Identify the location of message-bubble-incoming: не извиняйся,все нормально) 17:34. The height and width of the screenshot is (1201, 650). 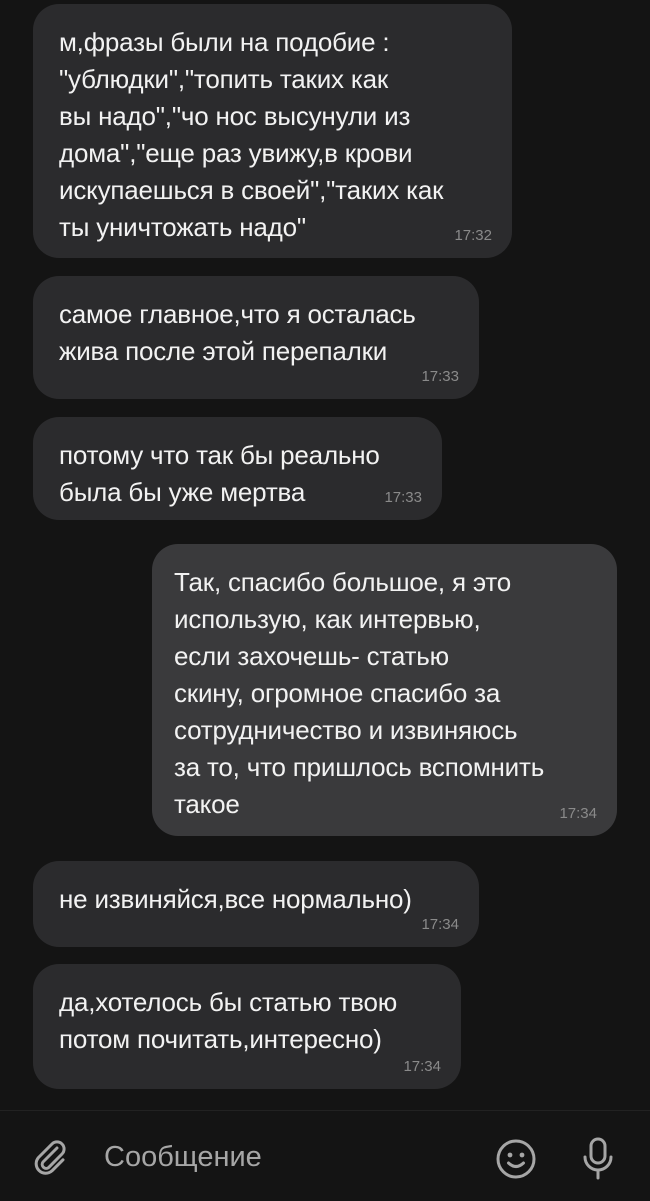
(256, 904).